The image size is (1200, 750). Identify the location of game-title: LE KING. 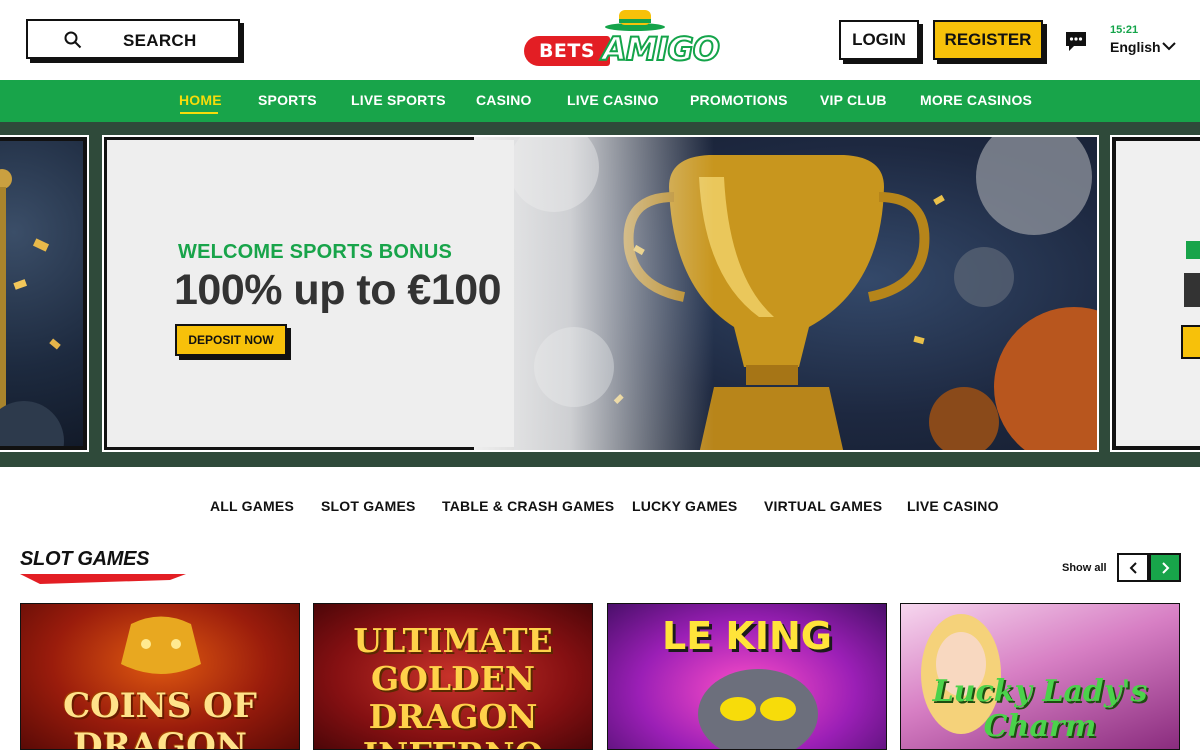
(747, 636).